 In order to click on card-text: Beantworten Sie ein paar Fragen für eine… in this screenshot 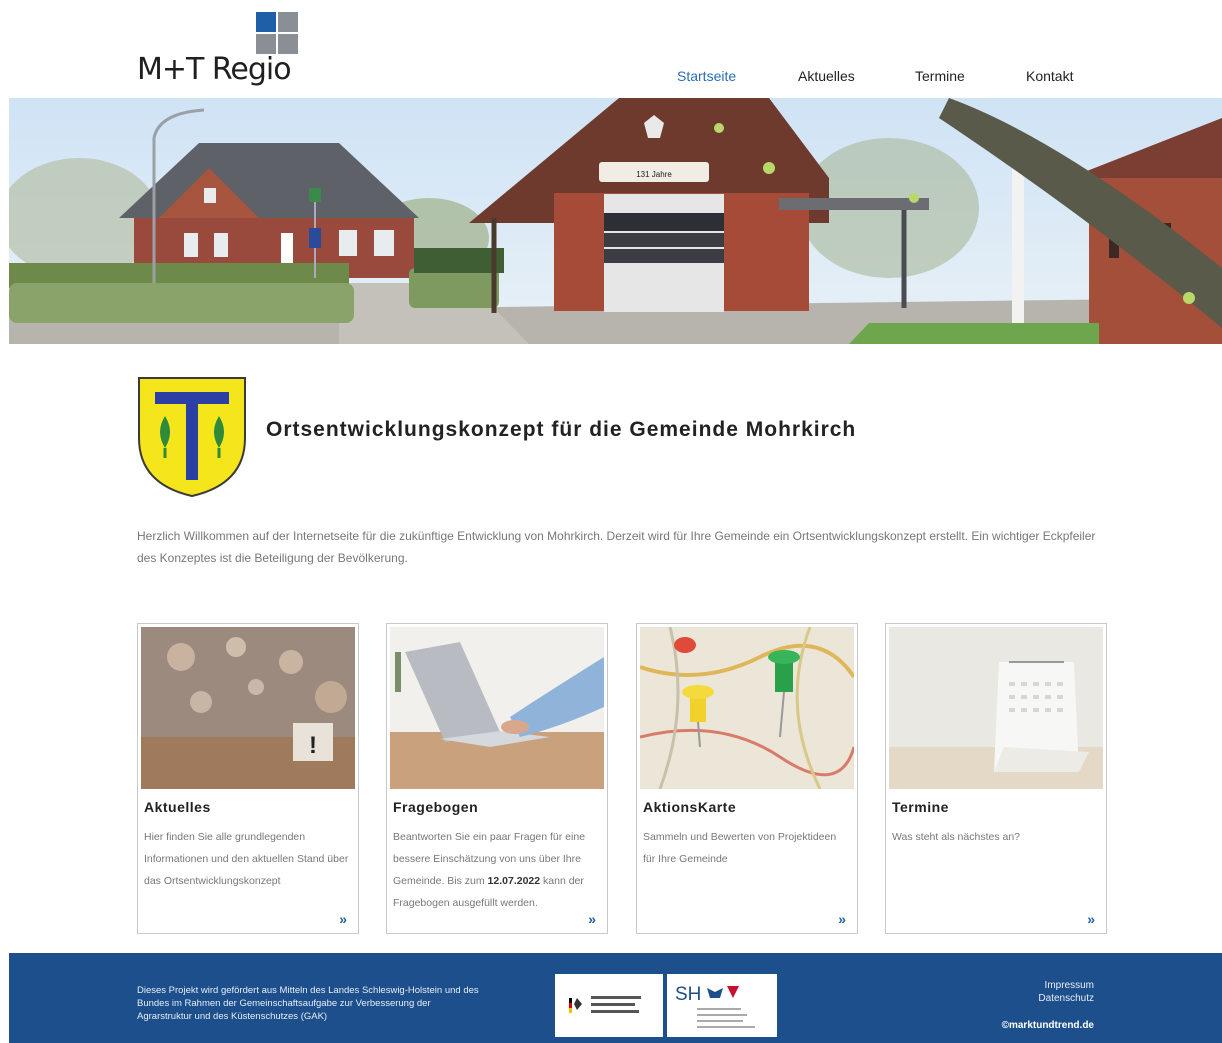, I will do `click(489, 870)`.